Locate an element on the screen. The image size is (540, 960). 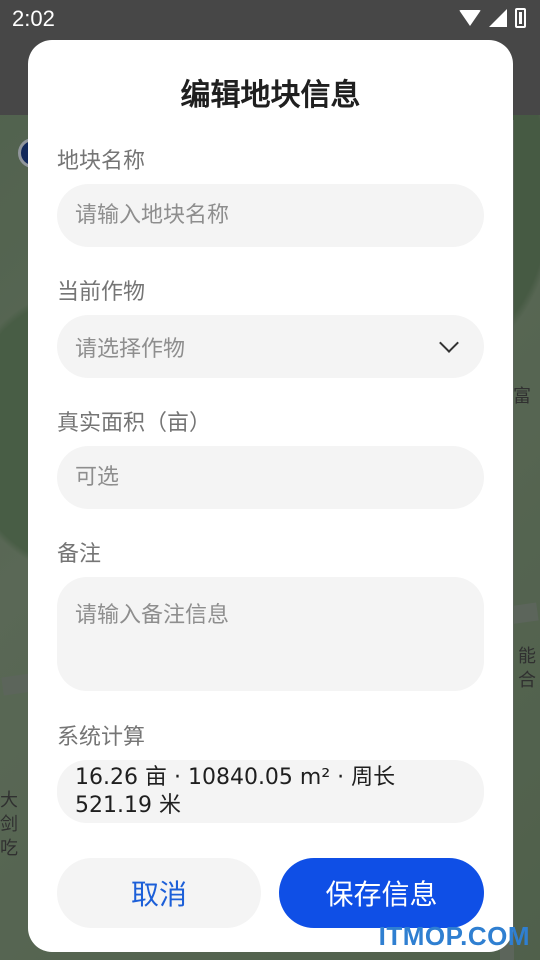
status-icons is located at coordinates (492, 18).